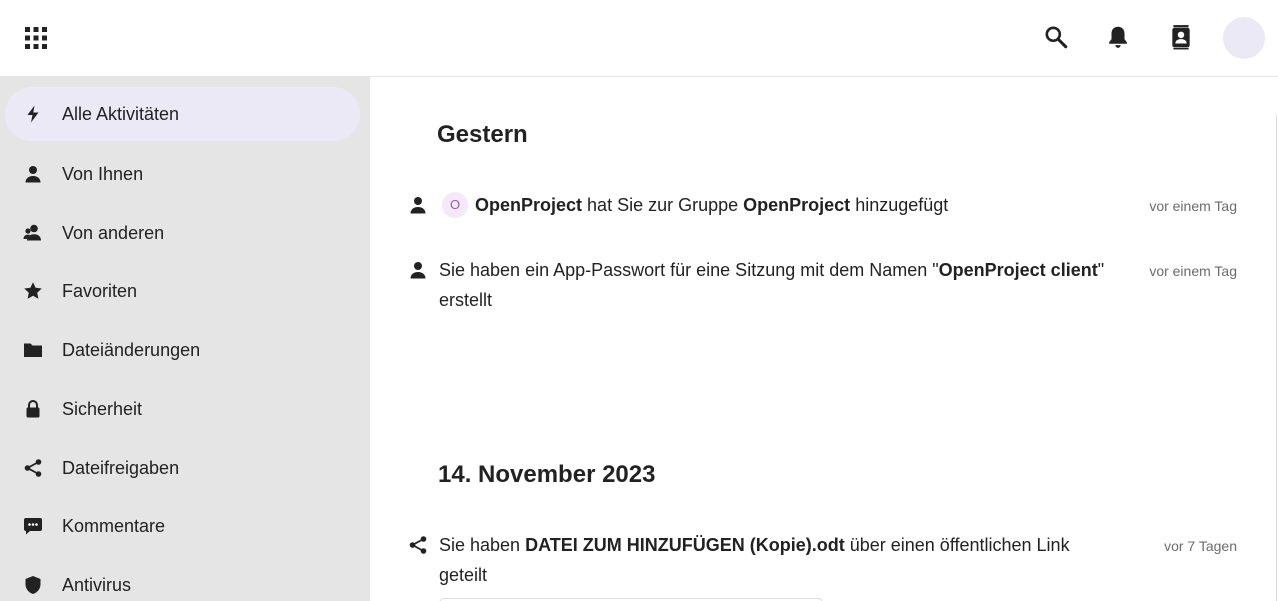 The image size is (1278, 601). What do you see at coordinates (121, 467) in the screenshot?
I see `sidebar-item-label: Dateifreigaben` at bounding box center [121, 467].